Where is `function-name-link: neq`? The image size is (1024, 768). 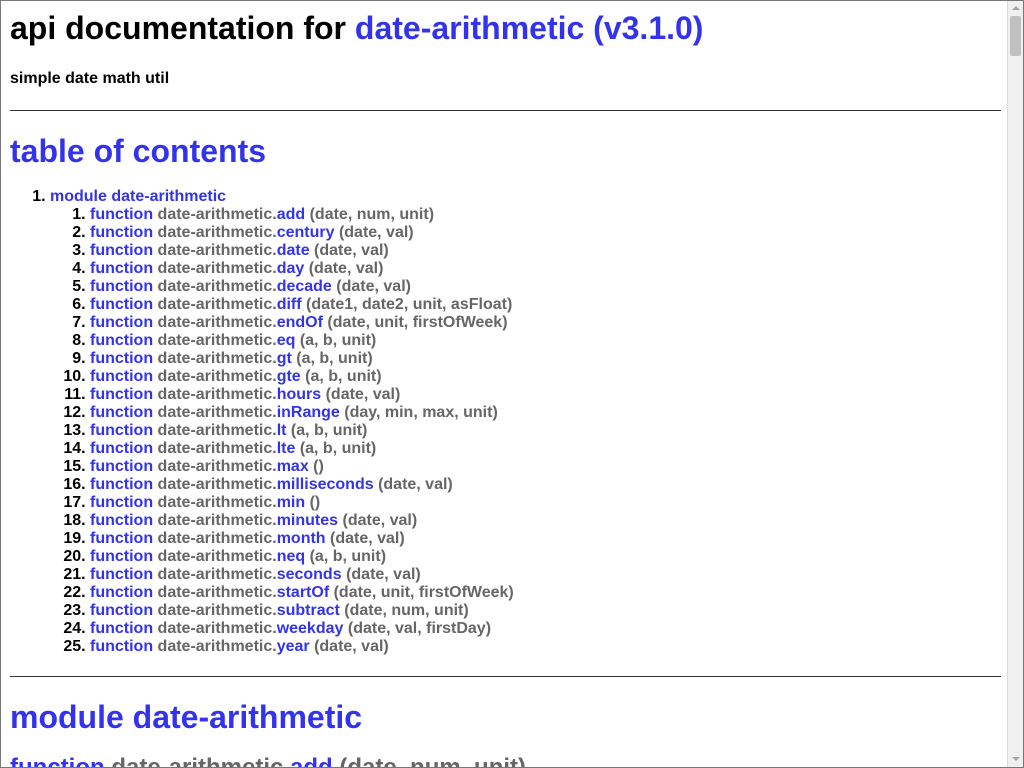 function-name-link: neq is located at coordinates (291, 556).